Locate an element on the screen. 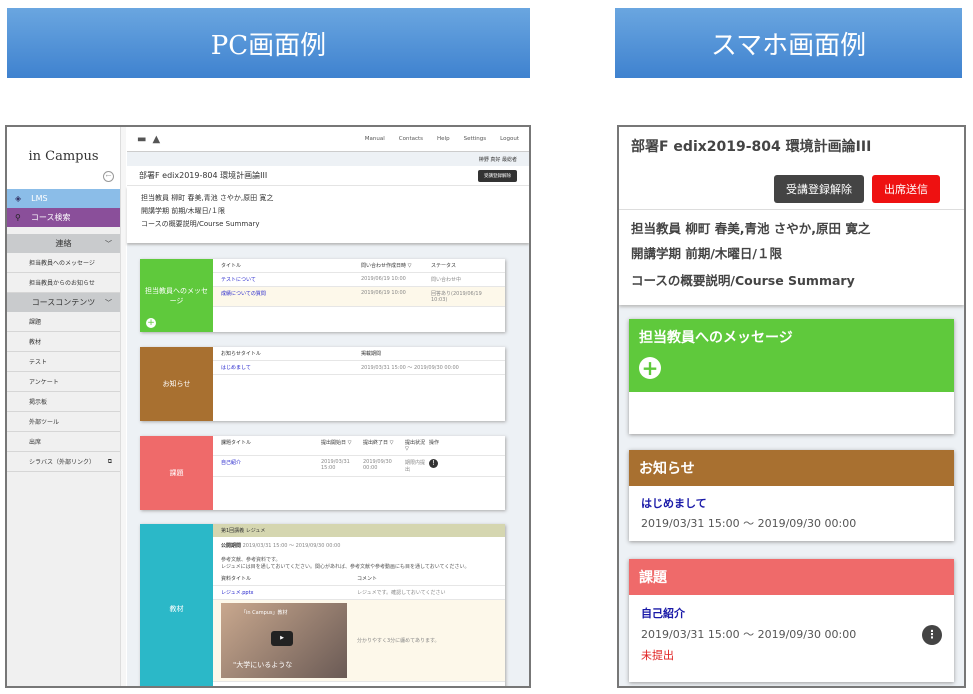  message-card: 担当教員へのメッセージ + is located at coordinates (791, 376).